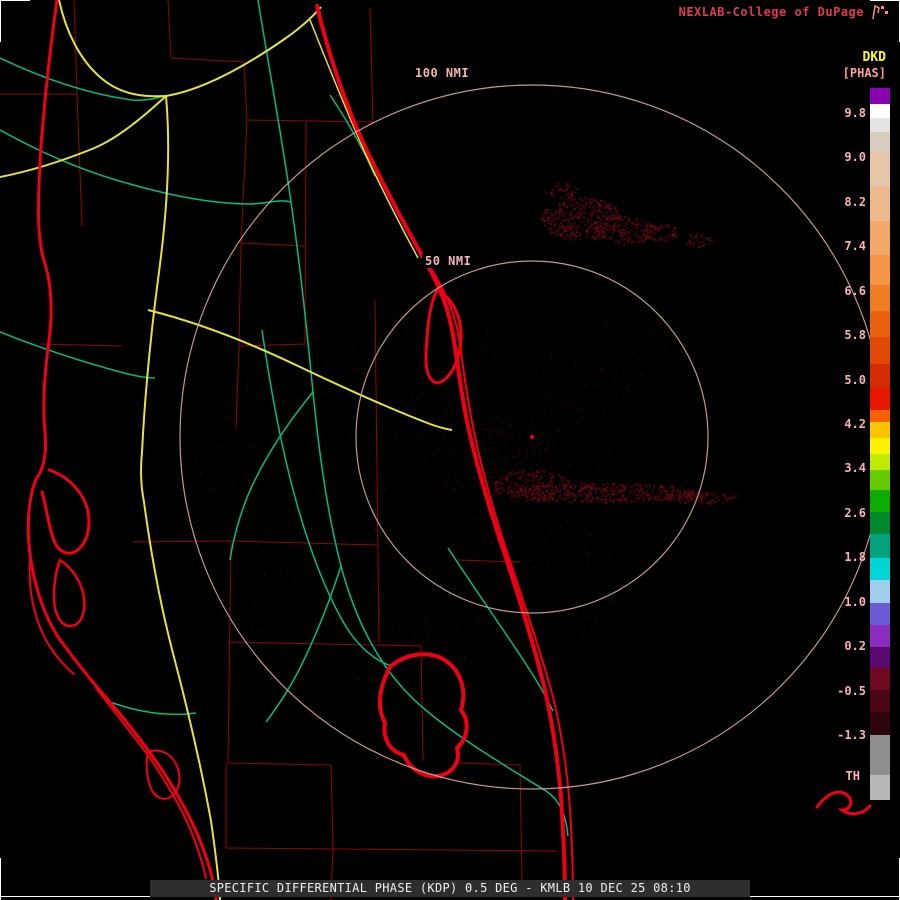 The image size is (900, 900). What do you see at coordinates (137, 767) in the screenshot?
I see `gulf-coastline-south` at bounding box center [137, 767].